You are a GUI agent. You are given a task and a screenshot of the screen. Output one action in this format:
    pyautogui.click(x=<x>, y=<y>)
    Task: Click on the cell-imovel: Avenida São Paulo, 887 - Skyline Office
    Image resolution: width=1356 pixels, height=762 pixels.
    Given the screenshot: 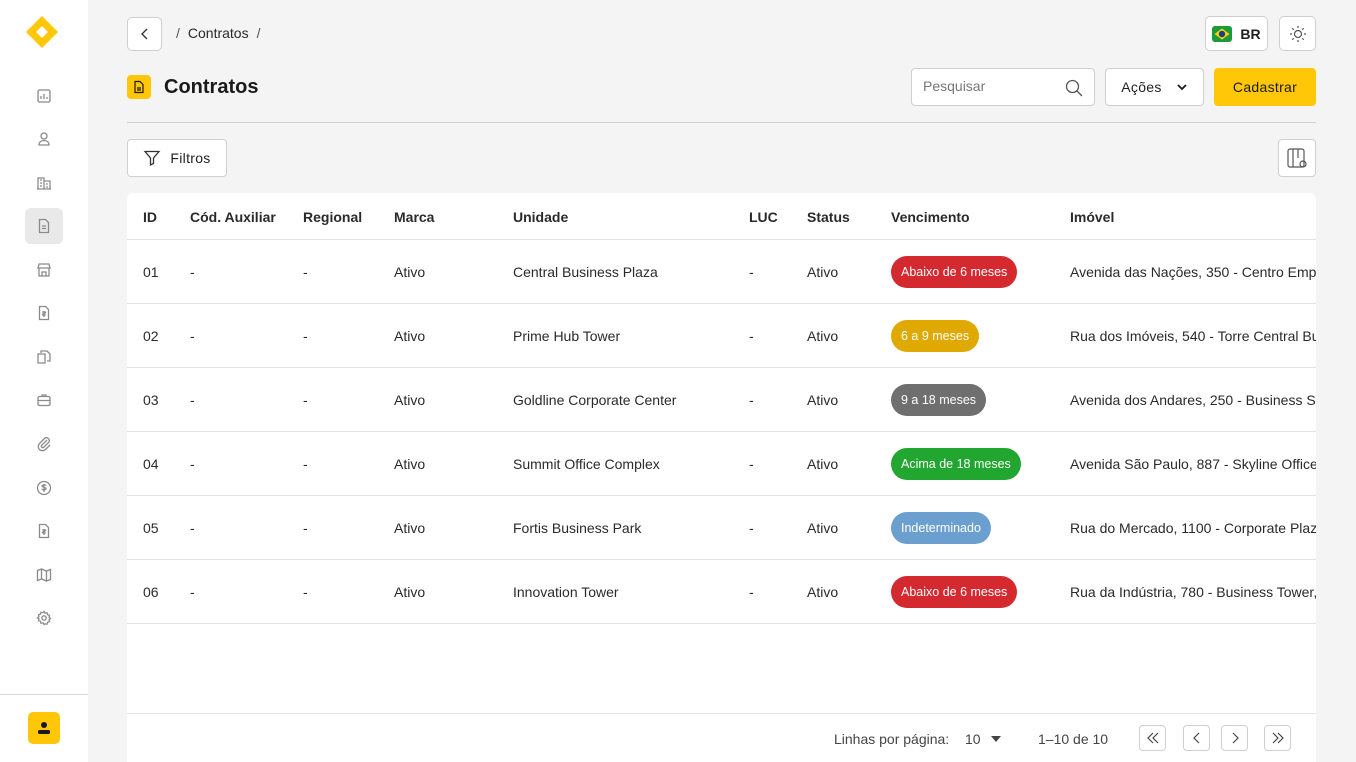 What is the action you would take?
    pyautogui.click(x=1193, y=464)
    